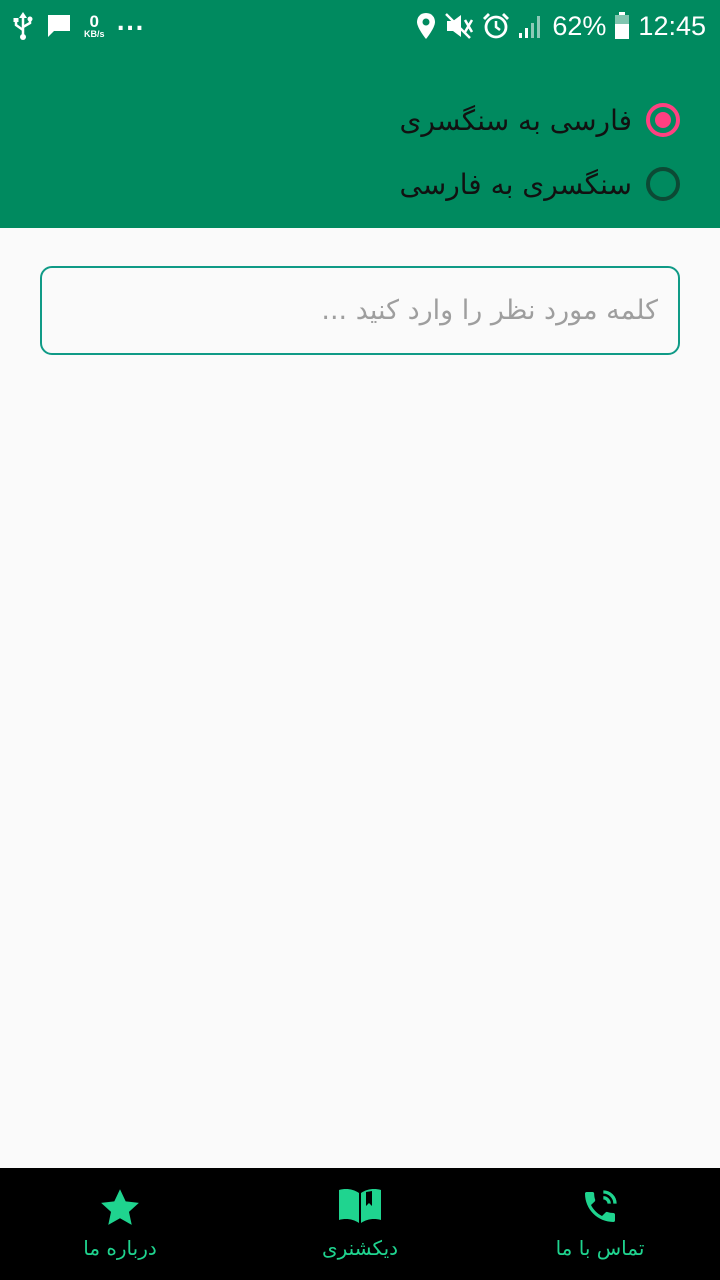 Image resolution: width=720 pixels, height=1280 pixels. Describe the element at coordinates (496, 26) in the screenshot. I see `alarm-icon` at that location.